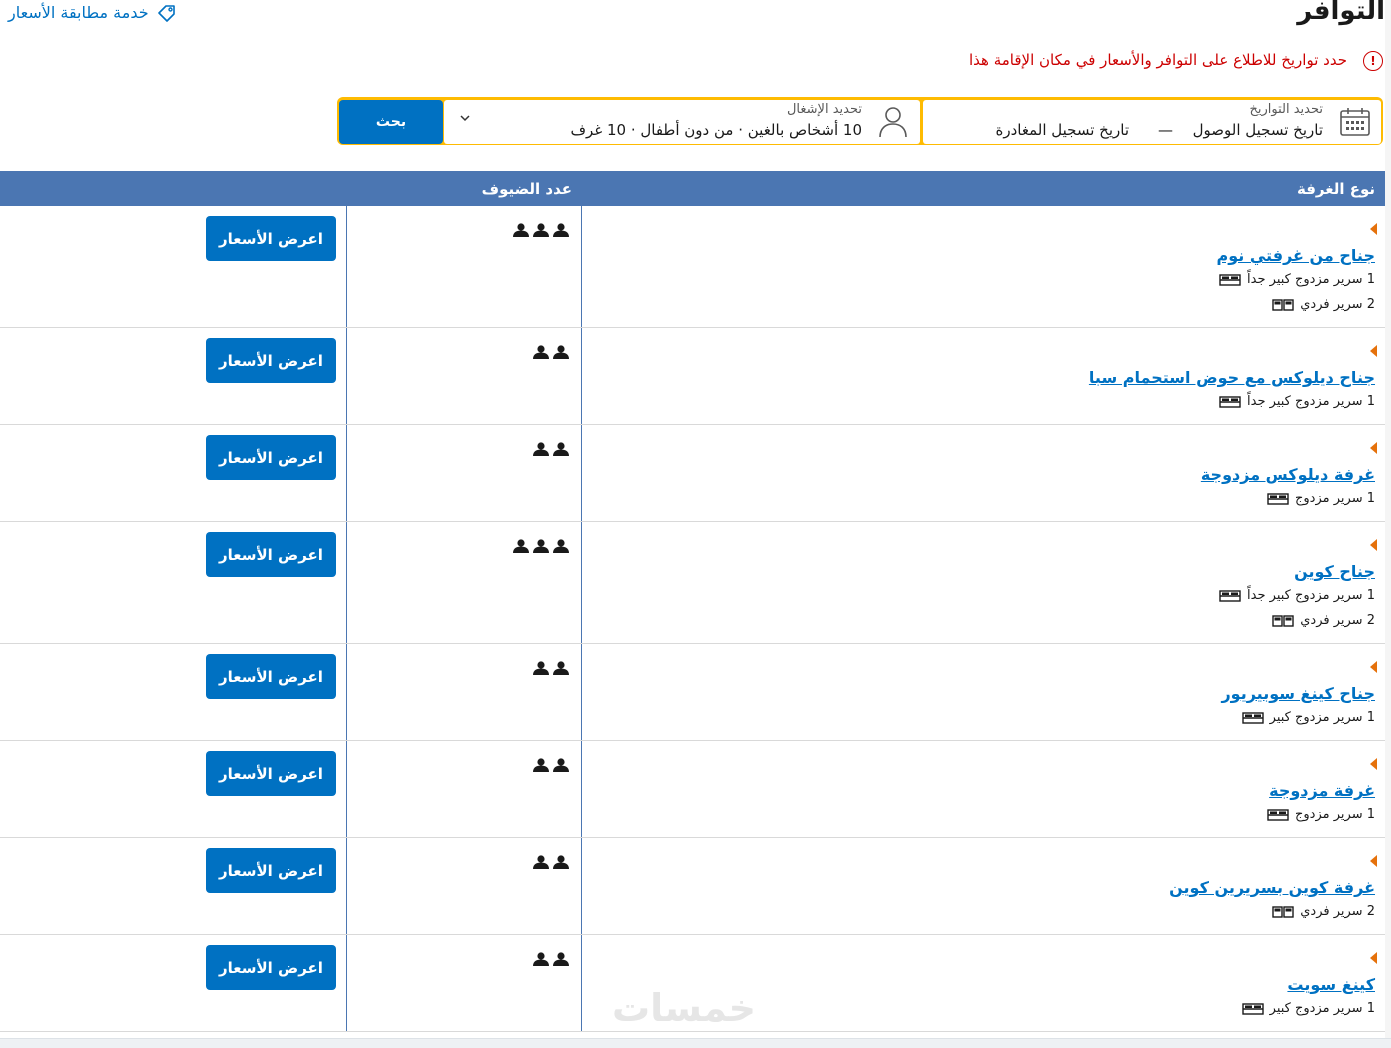 Image resolution: width=1391 pixels, height=1048 pixels. Describe the element at coordinates (1062, 130) in the screenshot. I see `checkout-date: تاريخ تسجيل المغادرة` at that location.